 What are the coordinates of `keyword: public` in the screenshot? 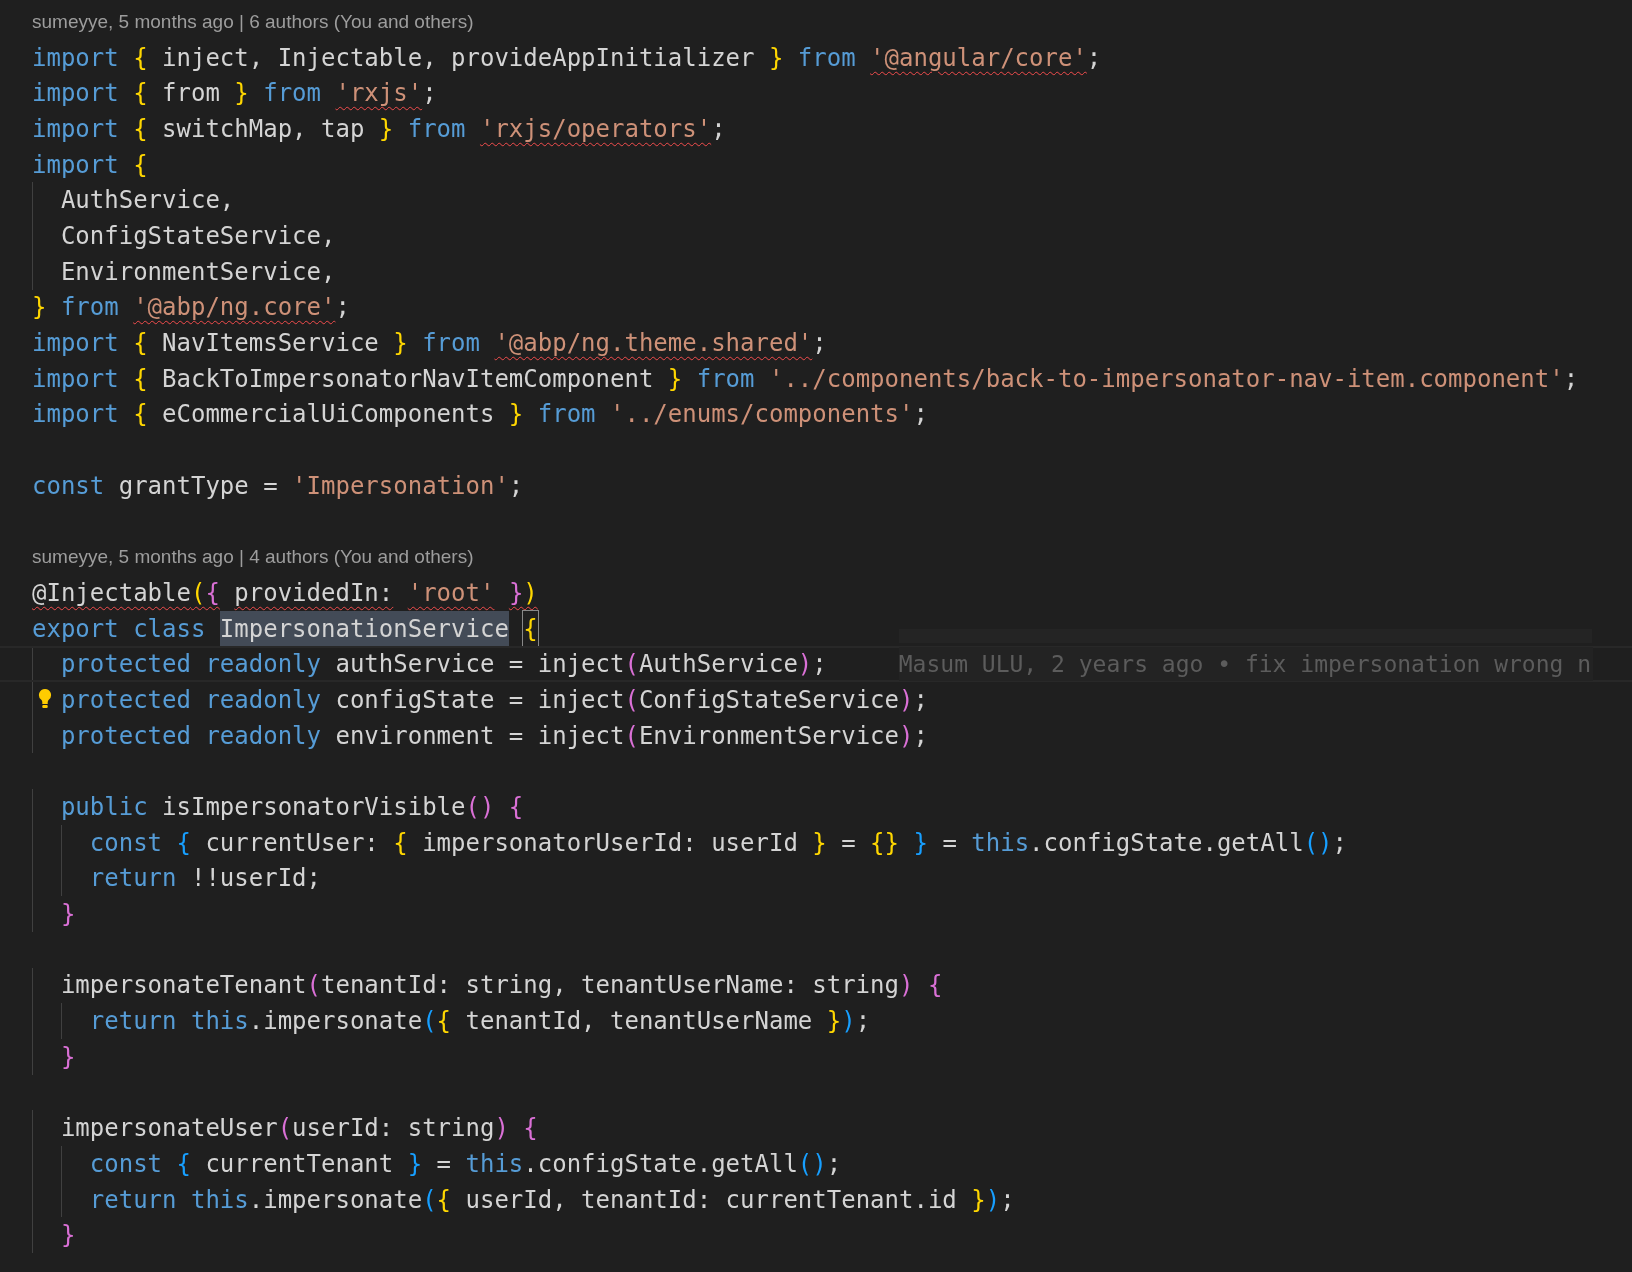 It's located at (104, 807).